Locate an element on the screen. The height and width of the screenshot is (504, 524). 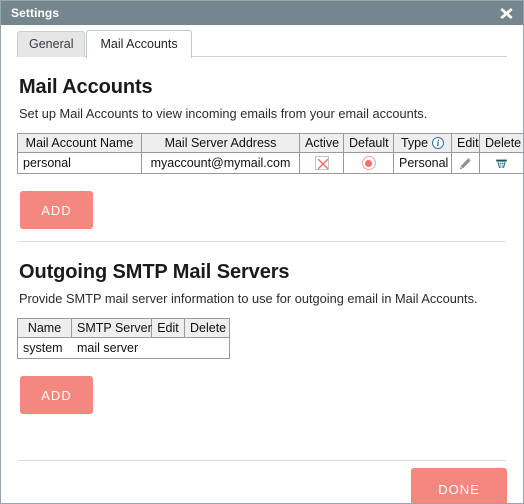
window-title: Settings is located at coordinates (35, 13).